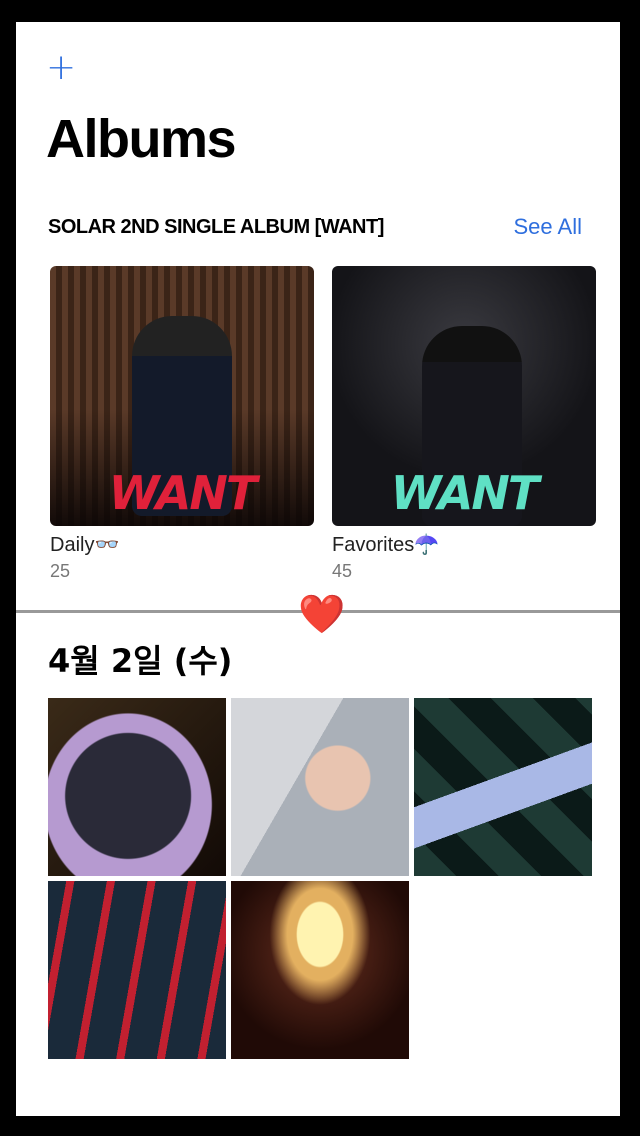 The height and width of the screenshot is (1136, 640). Describe the element at coordinates (322, 614) in the screenshot. I see `heart-icon: ❤️` at that location.